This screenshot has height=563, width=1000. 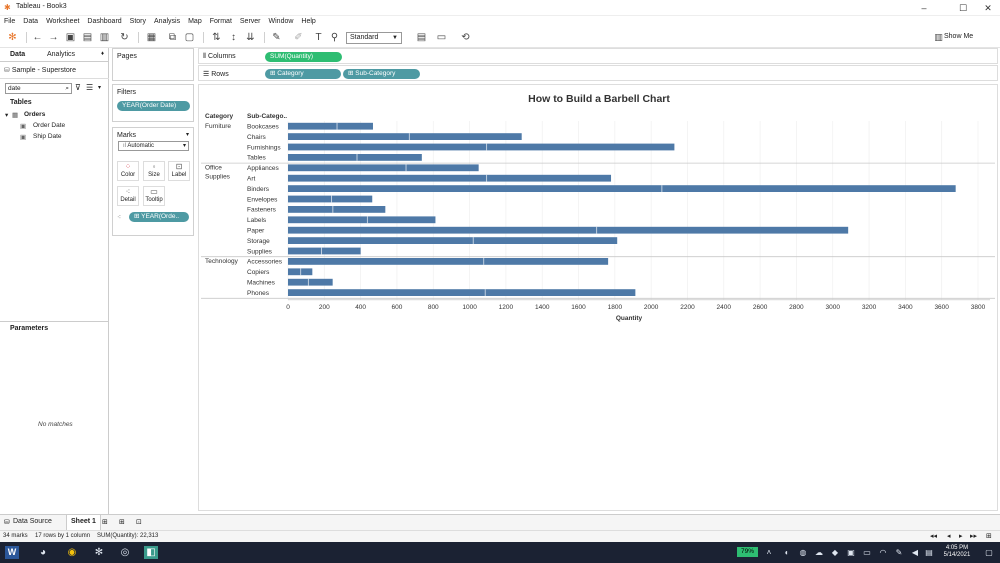 What do you see at coordinates (139, 522) in the screenshot?
I see `new-story-tab-icon: ⊡` at bounding box center [139, 522].